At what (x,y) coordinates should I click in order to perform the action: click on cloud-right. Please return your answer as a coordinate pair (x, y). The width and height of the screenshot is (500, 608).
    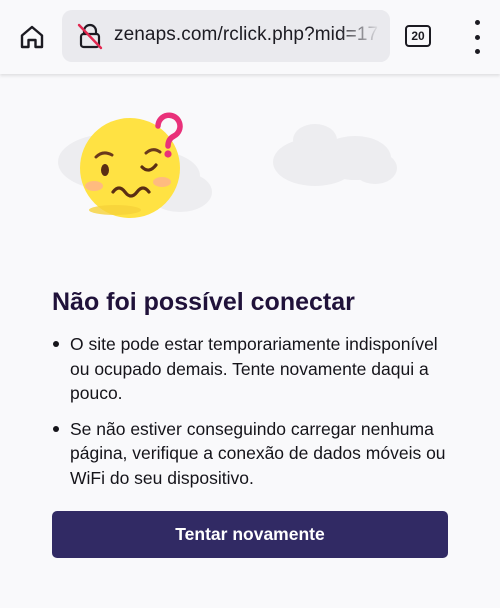
    Looking at the image, I should click on (335, 155).